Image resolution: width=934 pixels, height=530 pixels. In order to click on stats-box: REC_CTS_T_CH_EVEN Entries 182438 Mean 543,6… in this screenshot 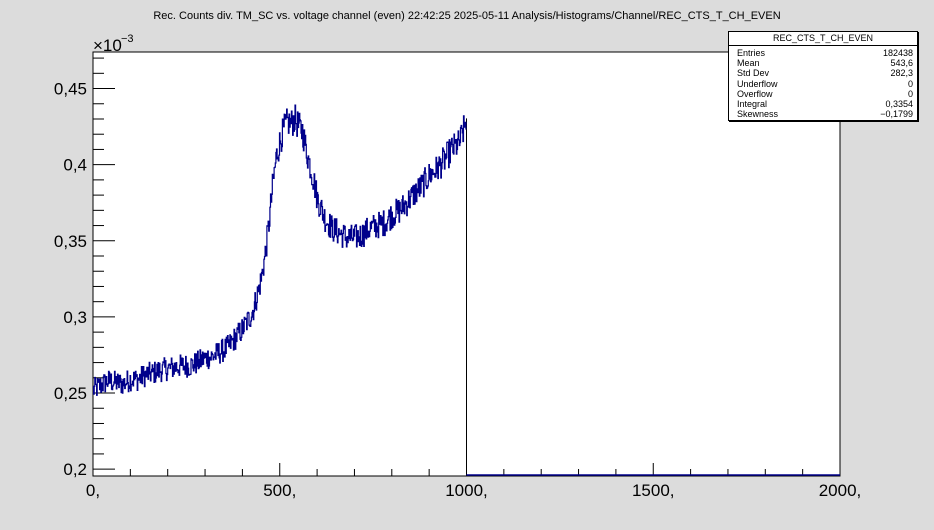, I will do `click(823, 76)`.